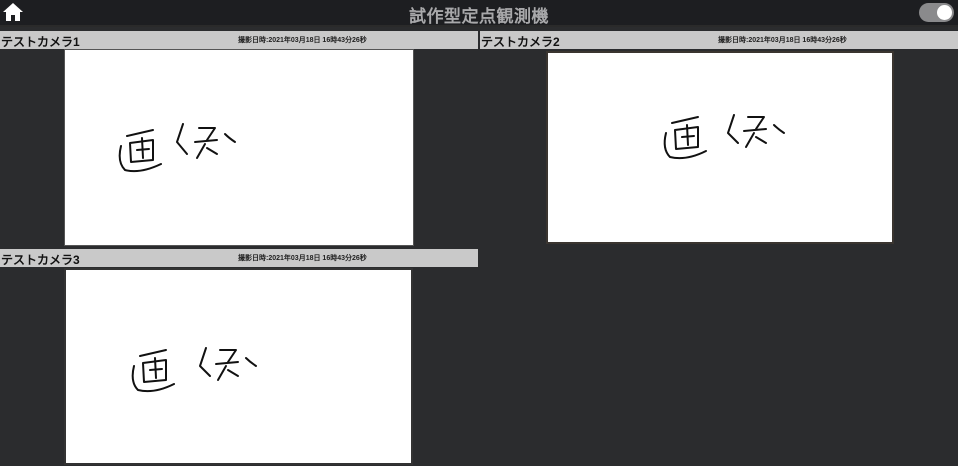  I want to click on app-title: 試作型定点観測機, so click(479, 17).